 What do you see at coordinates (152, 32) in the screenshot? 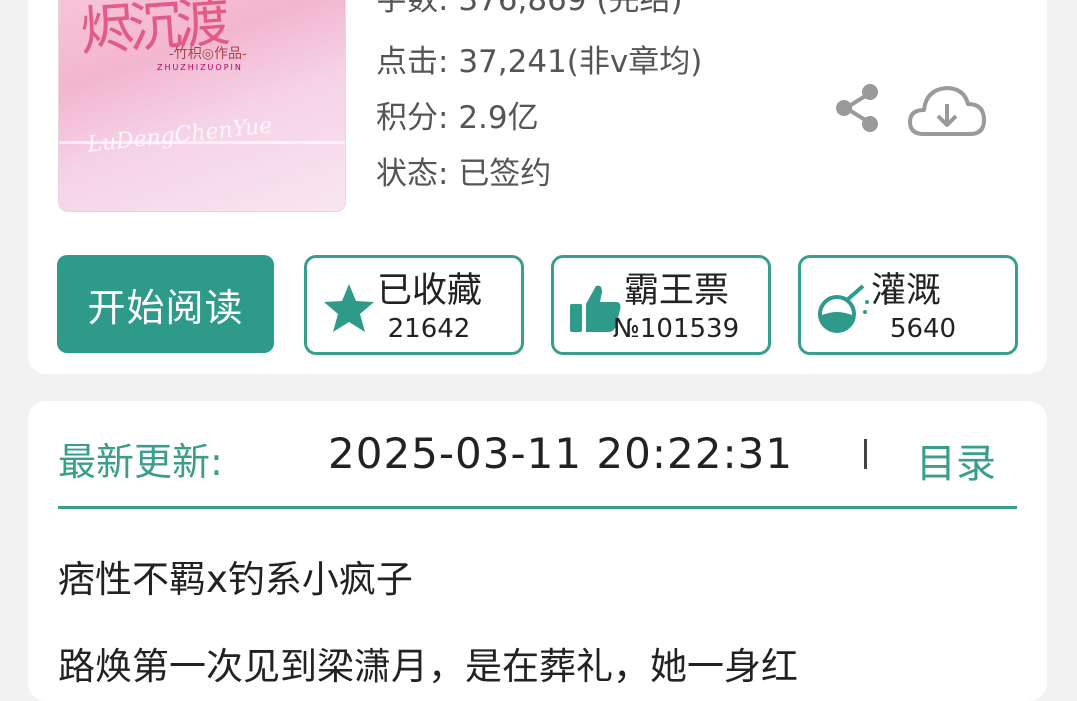
I see `cover-title: 烬沉渡` at bounding box center [152, 32].